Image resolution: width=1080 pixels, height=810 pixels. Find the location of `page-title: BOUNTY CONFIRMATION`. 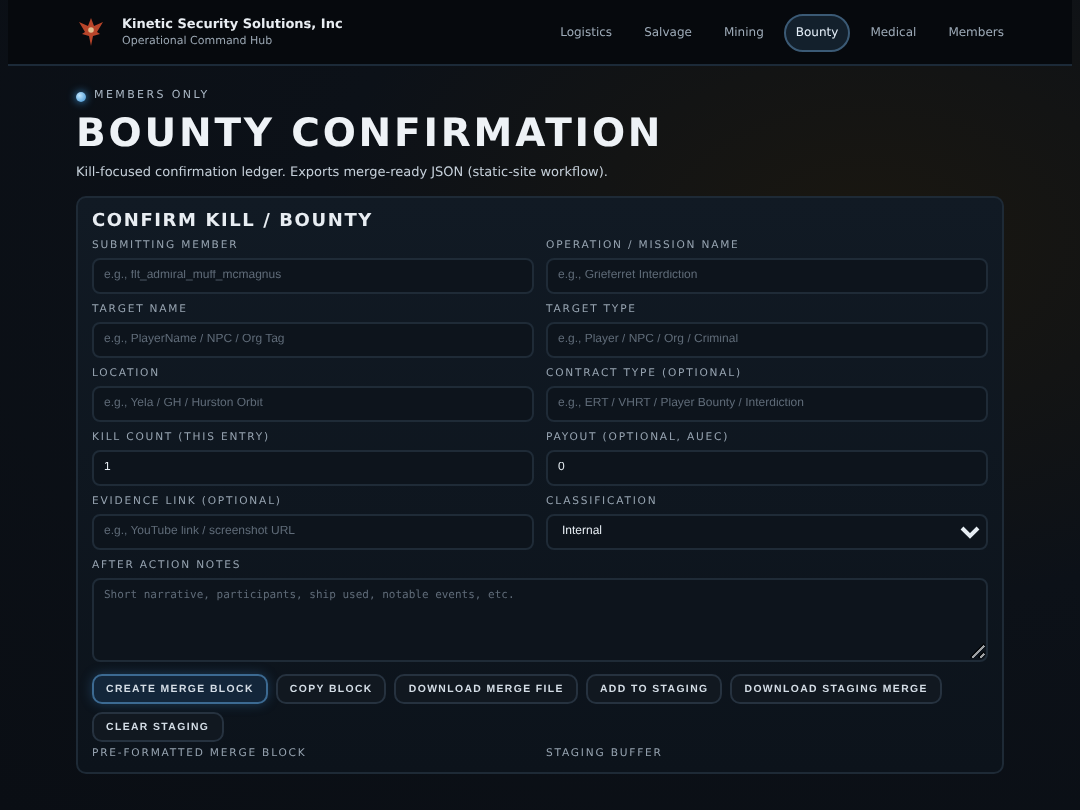

page-title: BOUNTY CONFIRMATION is located at coordinates (371, 133).